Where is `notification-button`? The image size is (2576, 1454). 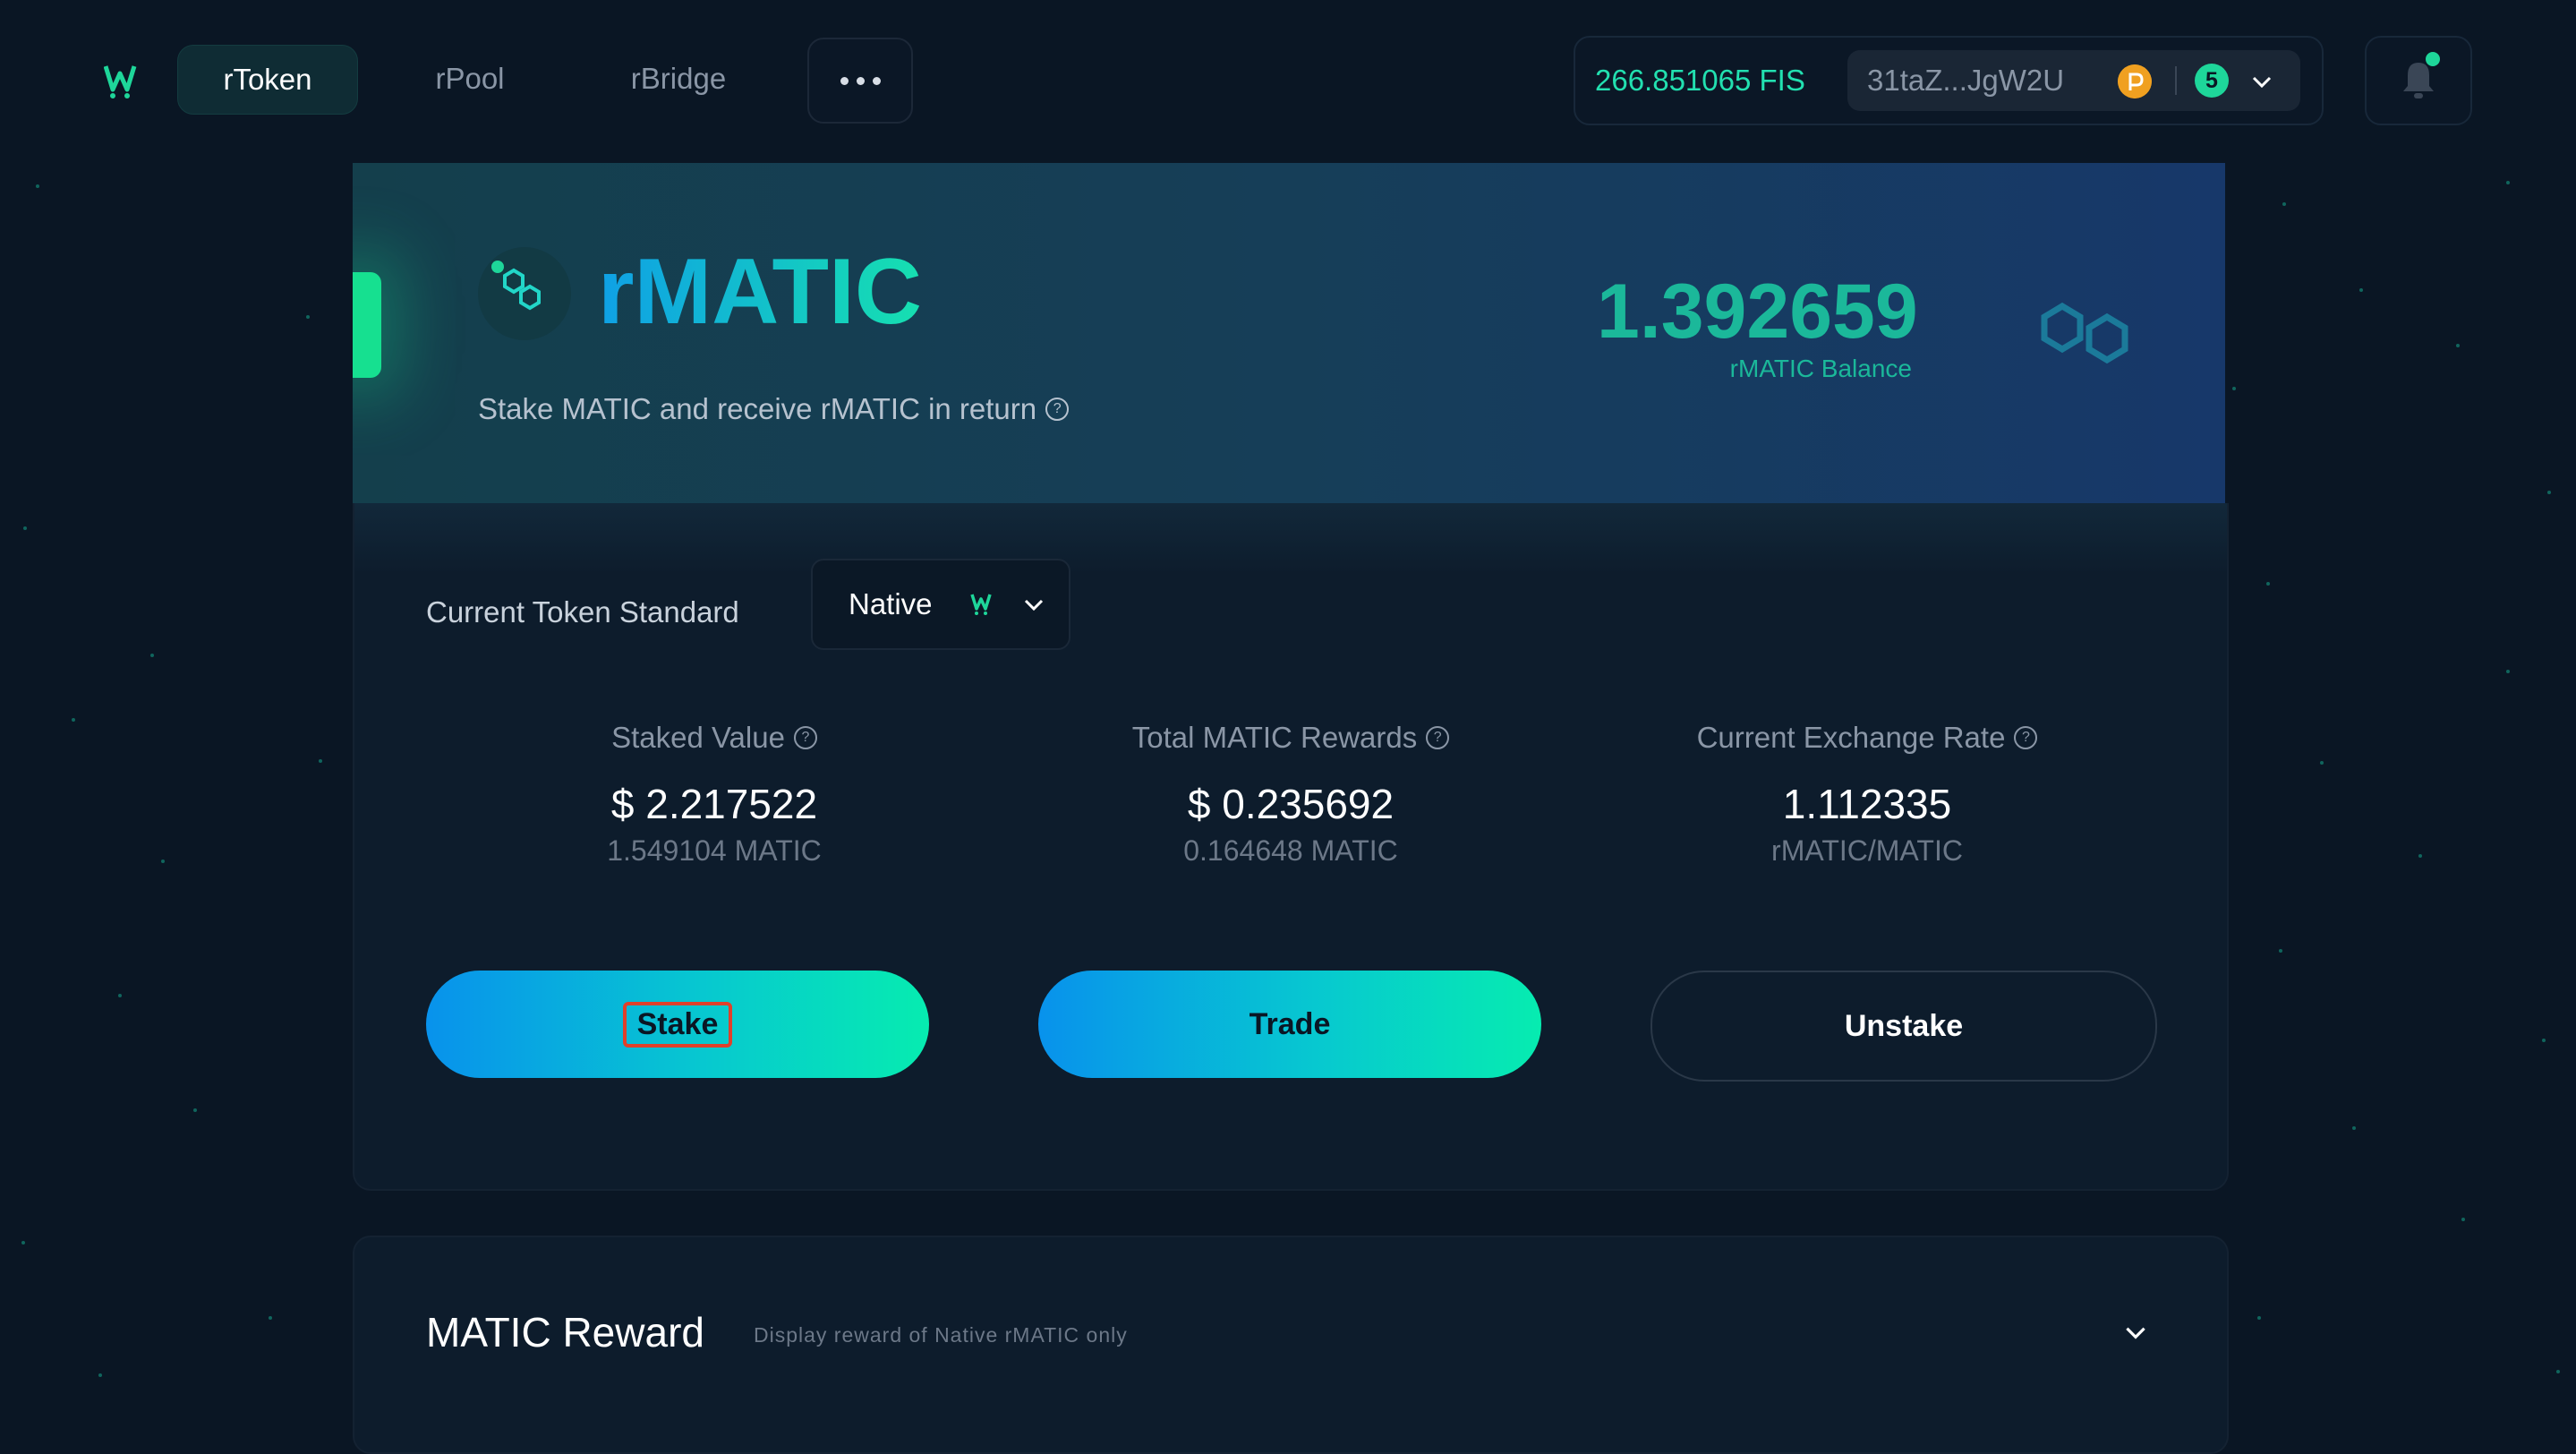 notification-button is located at coordinates (2418, 80).